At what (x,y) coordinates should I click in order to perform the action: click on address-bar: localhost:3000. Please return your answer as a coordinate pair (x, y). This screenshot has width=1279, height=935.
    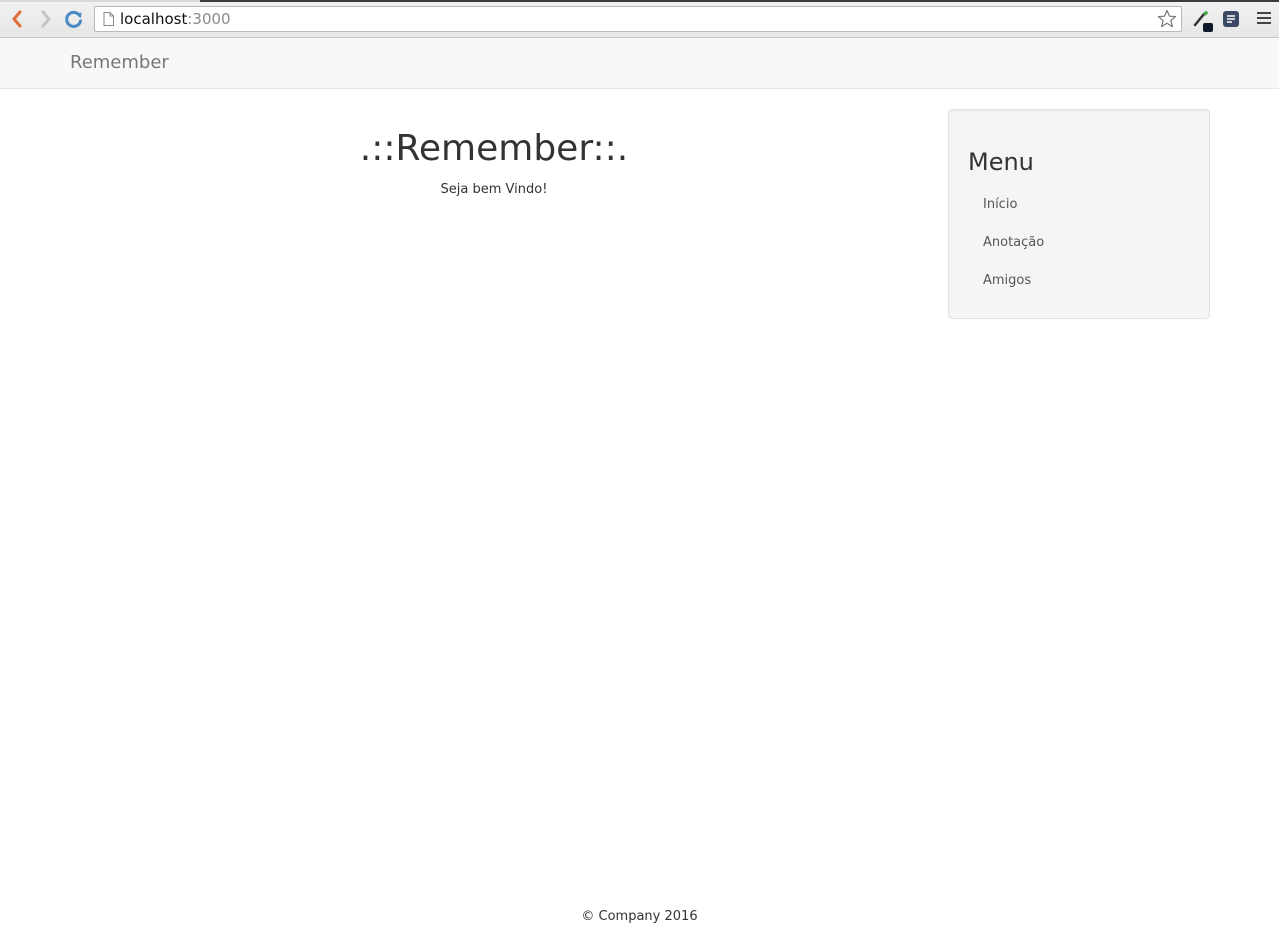
    Looking at the image, I should click on (638, 19).